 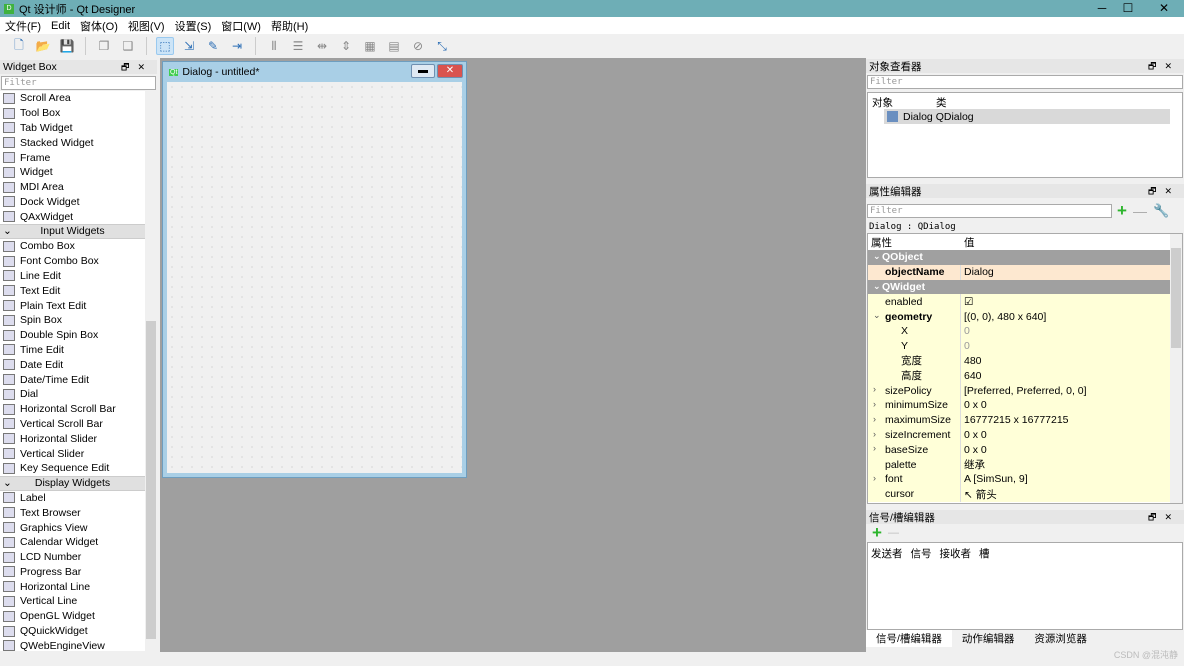 I want to click on widget-item: QAxWidget, so click(x=72, y=216).